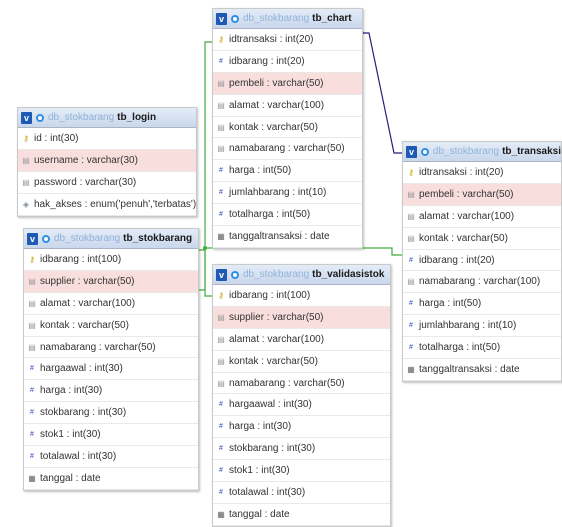  What do you see at coordinates (271, 39) in the screenshot?
I see `column-label: idtransaksi : int(20)` at bounding box center [271, 39].